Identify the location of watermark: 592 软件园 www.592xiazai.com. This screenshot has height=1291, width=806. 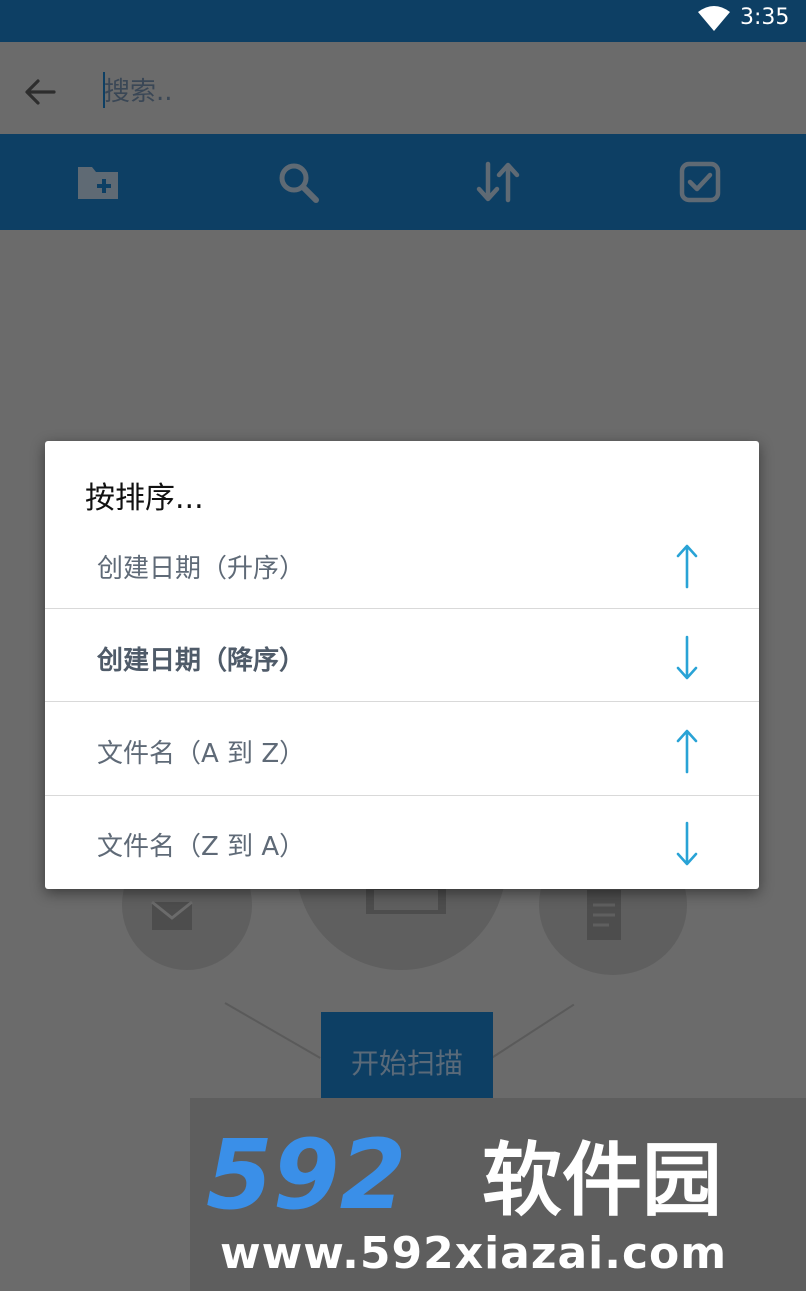
(498, 1194).